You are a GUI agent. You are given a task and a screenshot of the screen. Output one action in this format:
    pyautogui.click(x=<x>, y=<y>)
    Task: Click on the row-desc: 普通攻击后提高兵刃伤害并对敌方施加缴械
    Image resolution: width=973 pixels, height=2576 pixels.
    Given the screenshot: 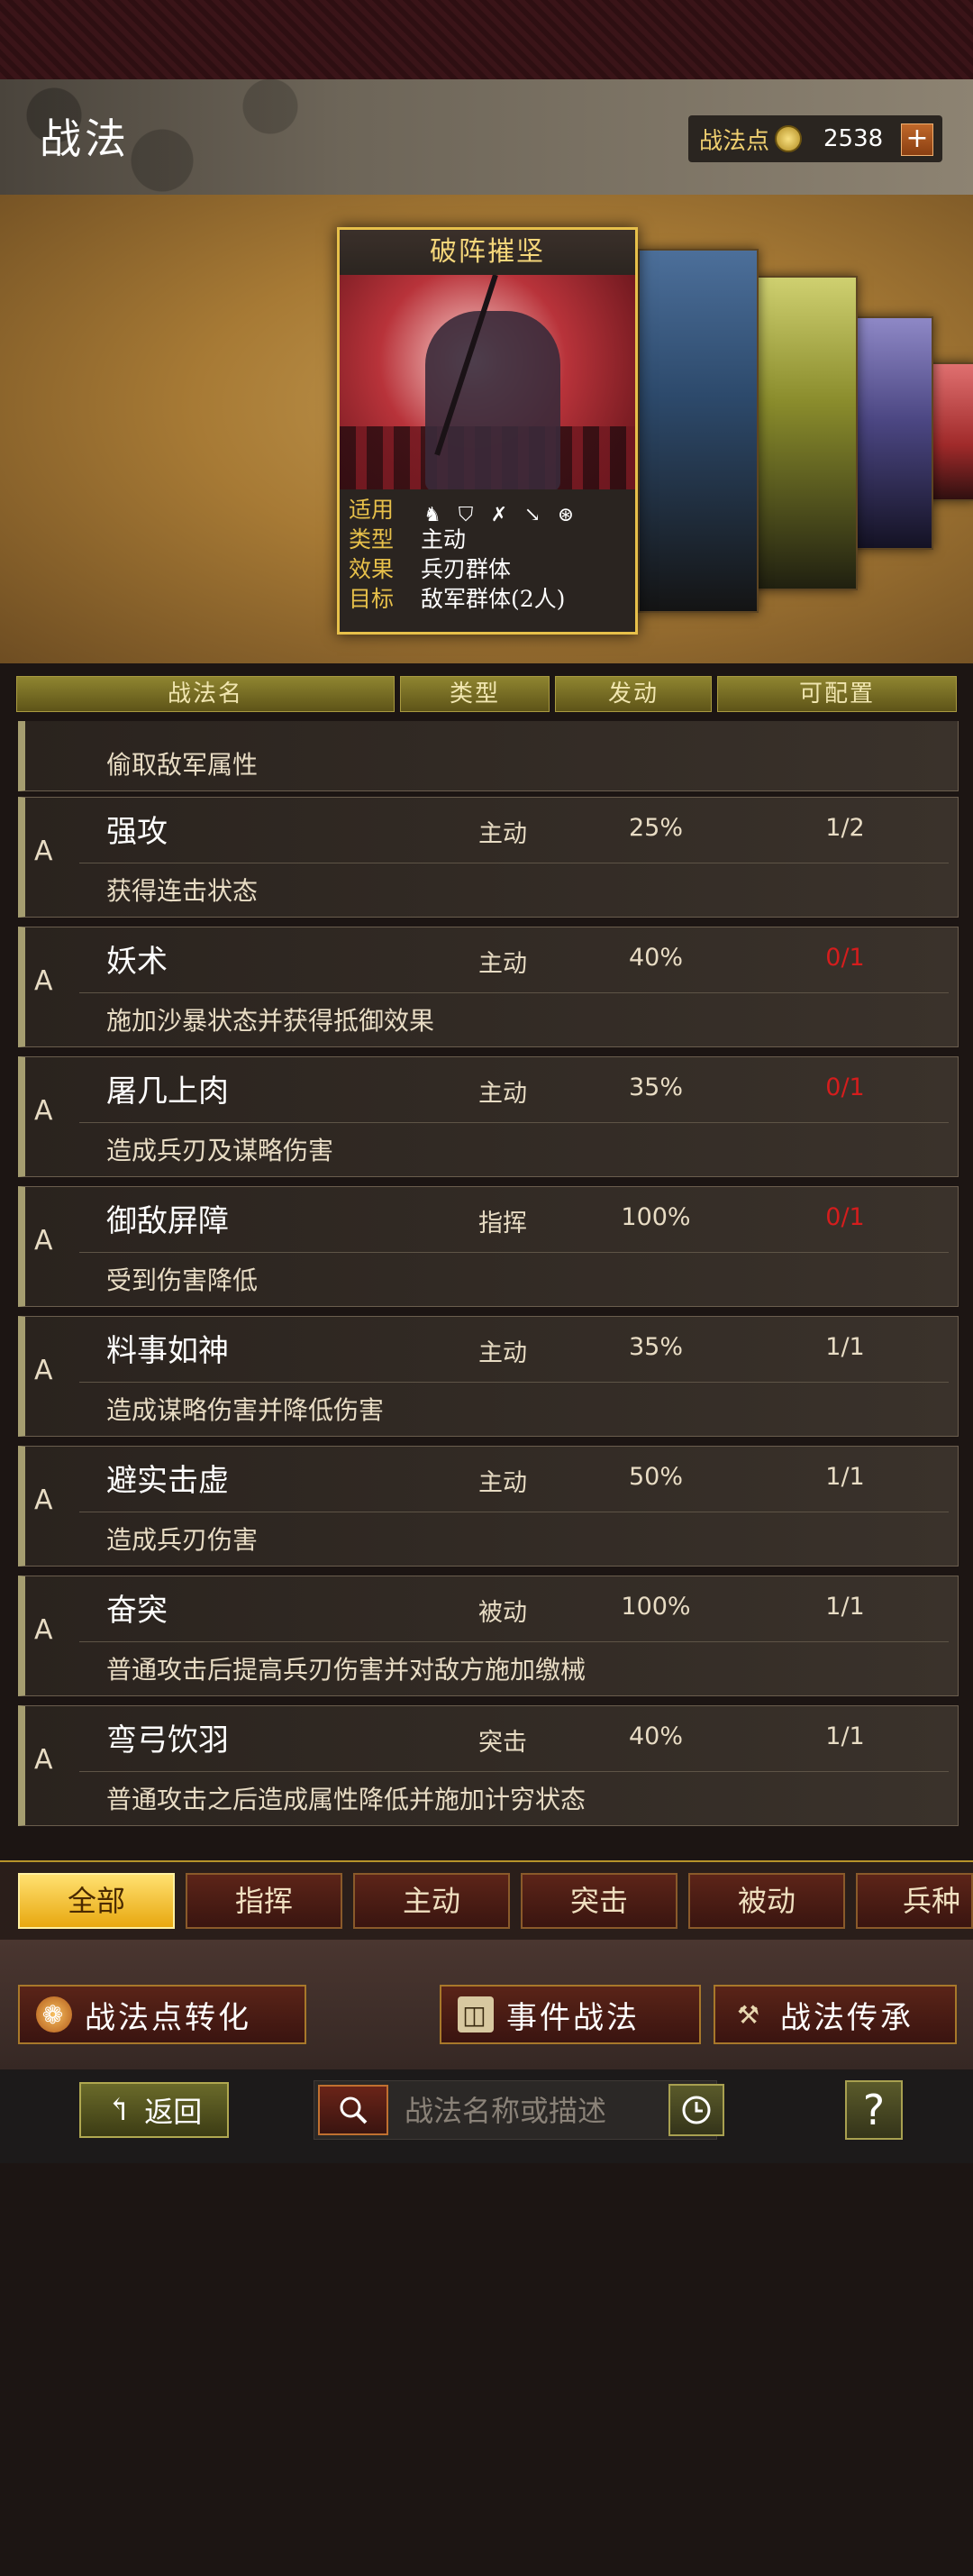 What is the action you would take?
    pyautogui.click(x=346, y=1670)
    